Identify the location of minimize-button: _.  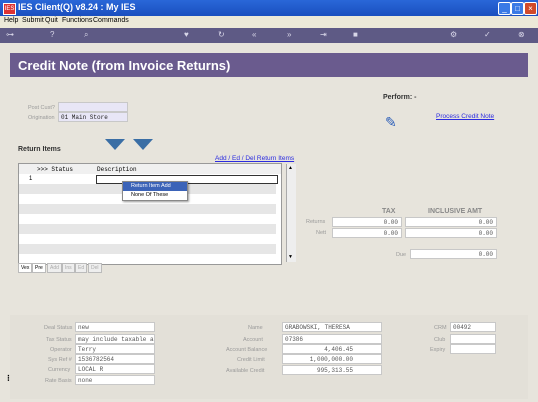
(504, 8).